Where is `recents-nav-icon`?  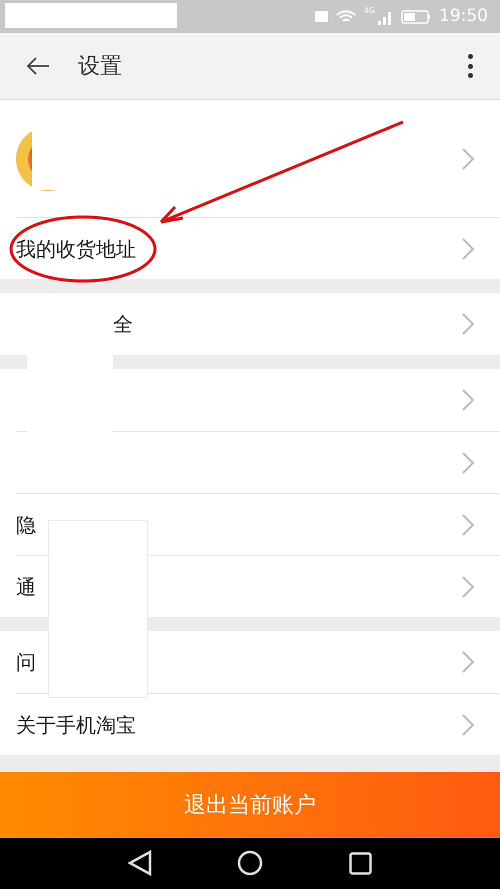 recents-nav-icon is located at coordinates (360, 863).